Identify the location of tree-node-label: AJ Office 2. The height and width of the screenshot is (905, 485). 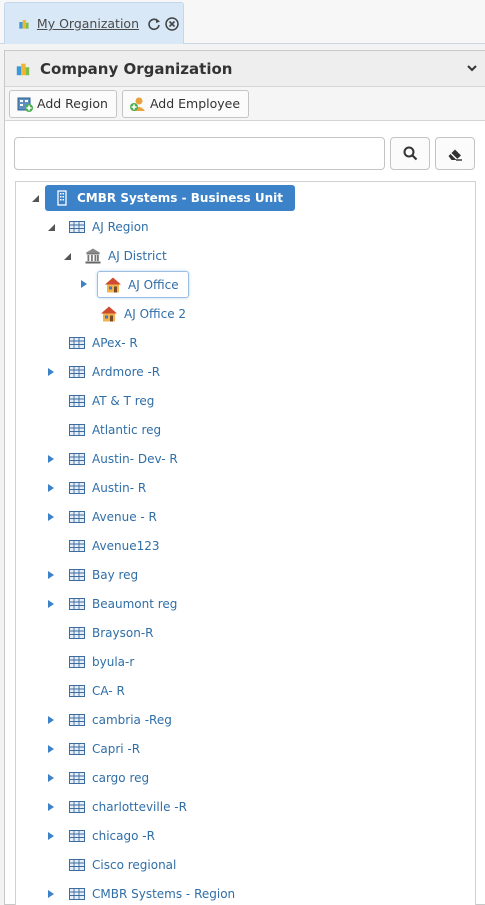
(155, 314).